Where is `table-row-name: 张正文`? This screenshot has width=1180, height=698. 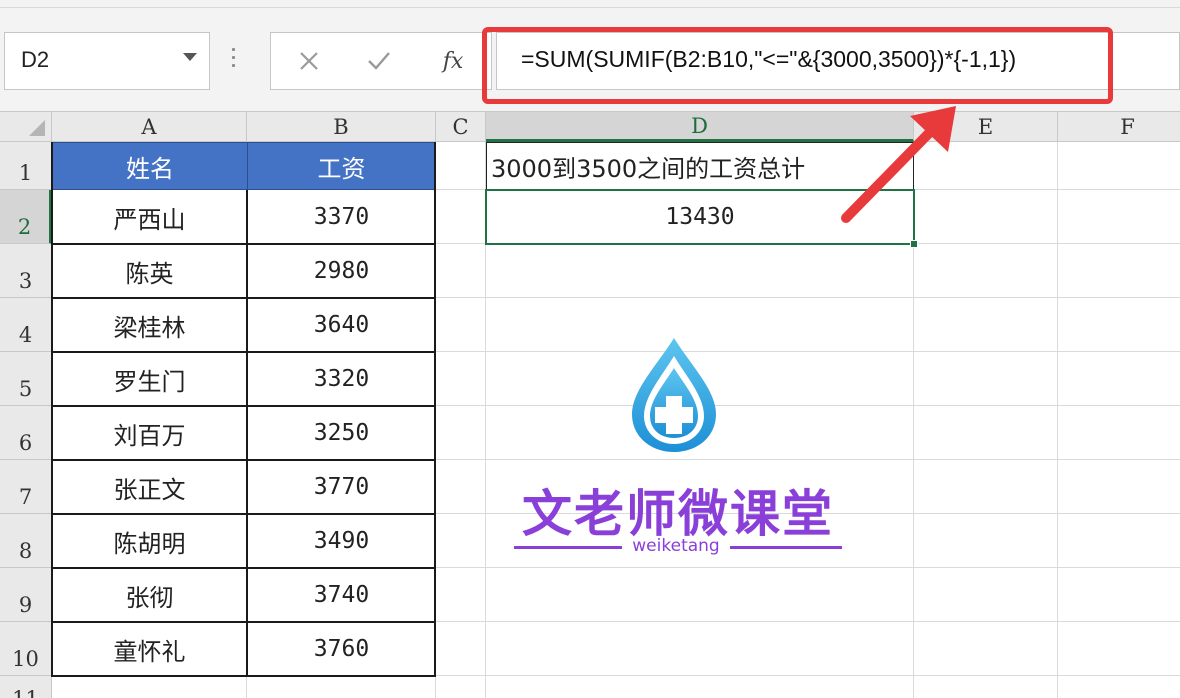
table-row-name: 张正文 is located at coordinates (149, 487).